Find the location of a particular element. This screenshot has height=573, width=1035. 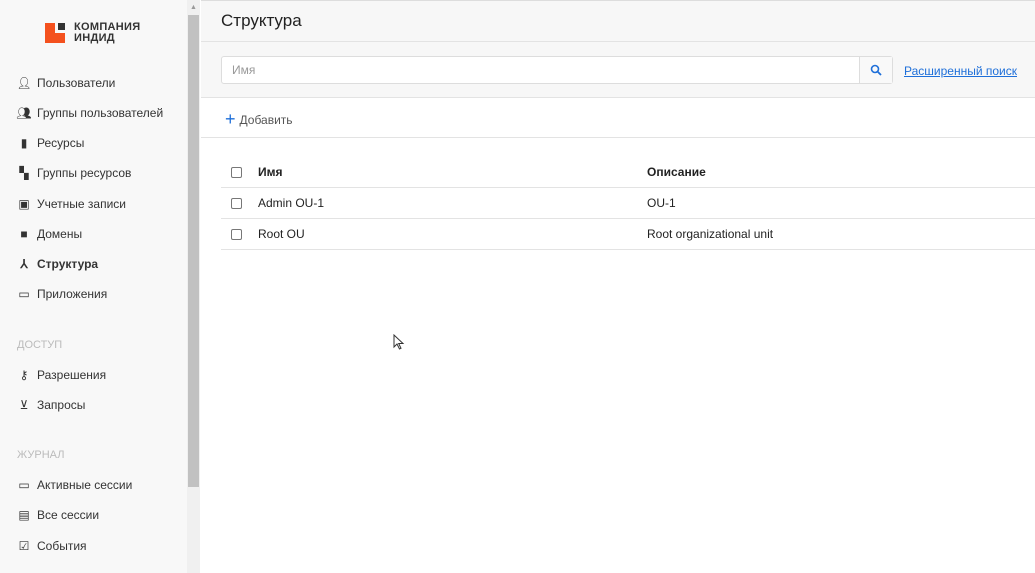

sidebar-item-accounts: ▣ Учетные записи is located at coordinates (71, 204).